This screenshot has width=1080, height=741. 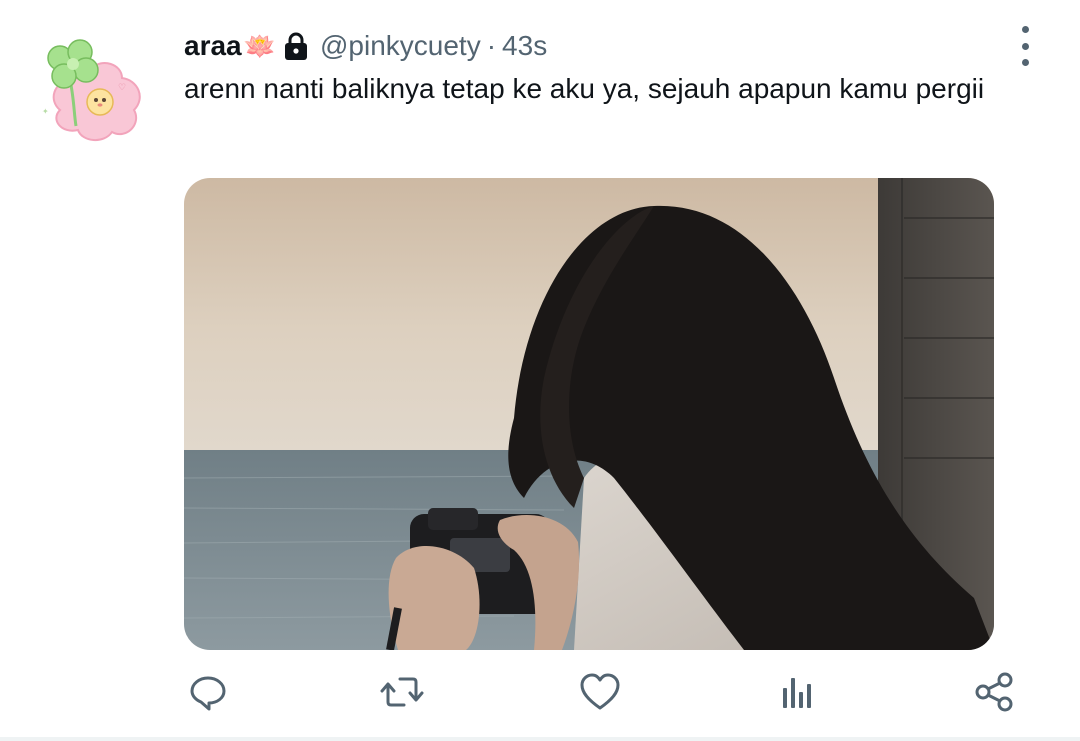 I want to click on lock-icon, so click(x=296, y=46).